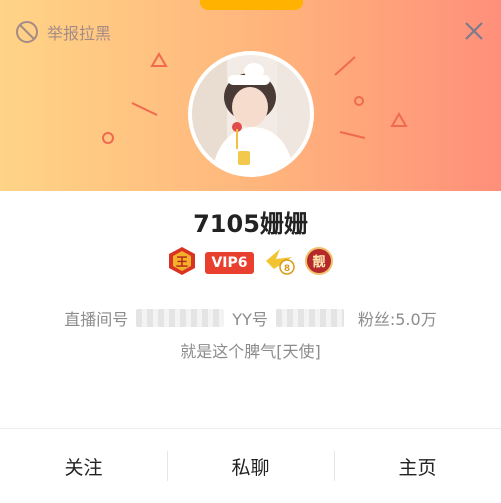 The image size is (501, 503). I want to click on yy-number-redacted, so click(309, 318).